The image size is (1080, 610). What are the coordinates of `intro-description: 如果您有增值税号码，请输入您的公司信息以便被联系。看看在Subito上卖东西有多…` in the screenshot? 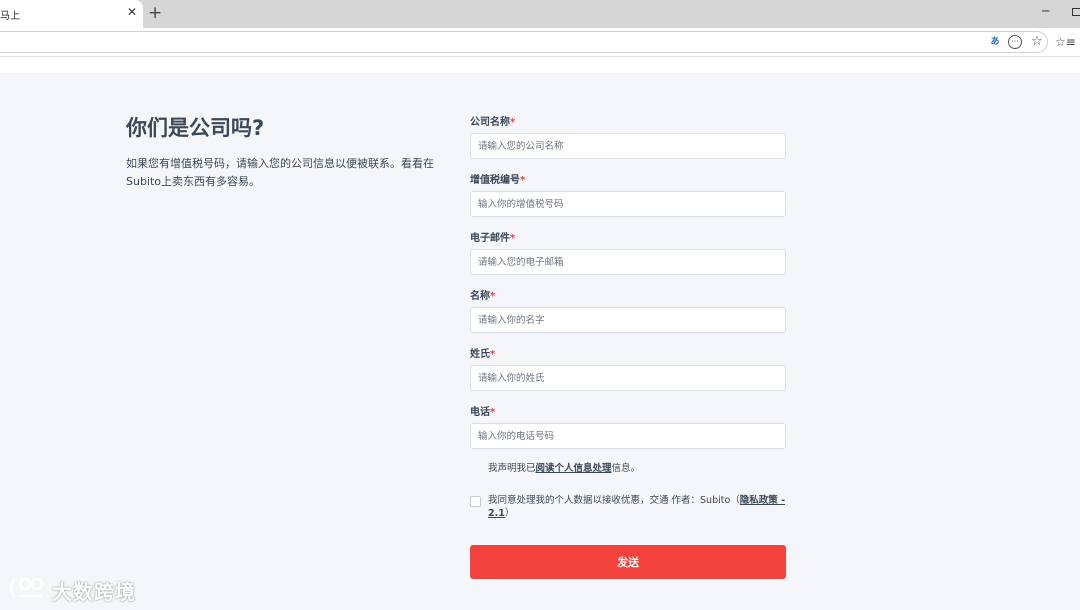 It's located at (280, 172).